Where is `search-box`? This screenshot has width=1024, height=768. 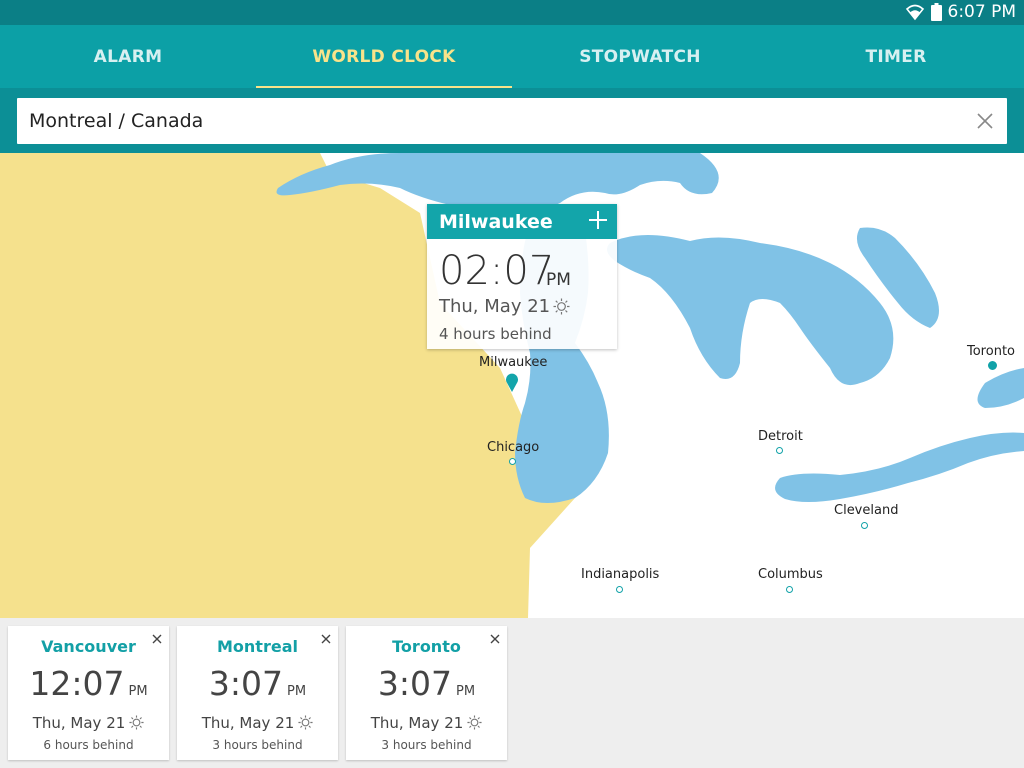 search-box is located at coordinates (512, 121).